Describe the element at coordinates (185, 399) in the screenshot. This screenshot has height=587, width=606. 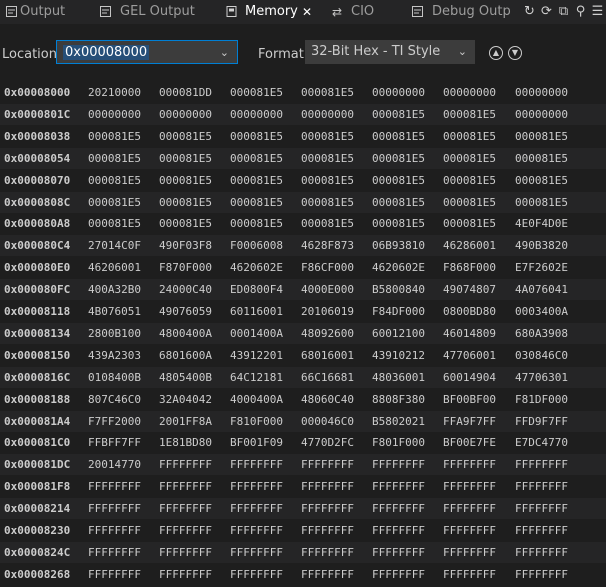
I see `memory-word: 32A04042` at that location.